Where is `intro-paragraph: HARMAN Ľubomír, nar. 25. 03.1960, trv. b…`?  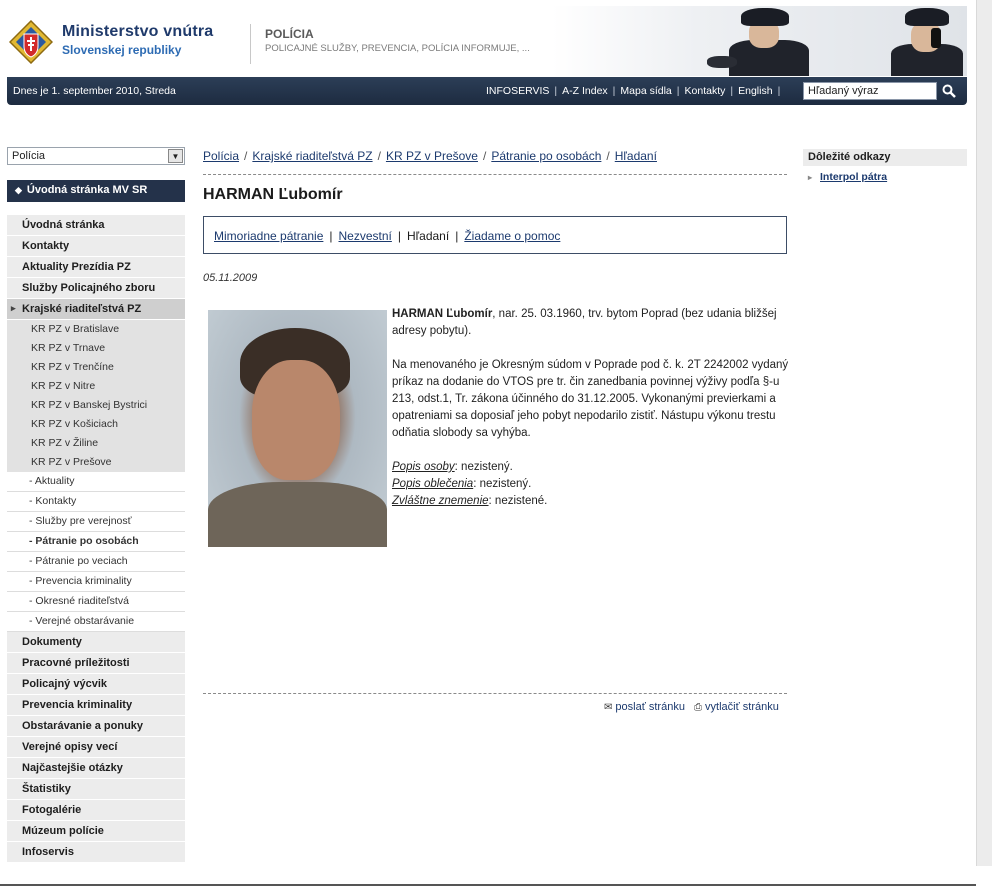 intro-paragraph: HARMAN Ľubomír, nar. 25. 03.1960, trv. b… is located at coordinates (591, 323).